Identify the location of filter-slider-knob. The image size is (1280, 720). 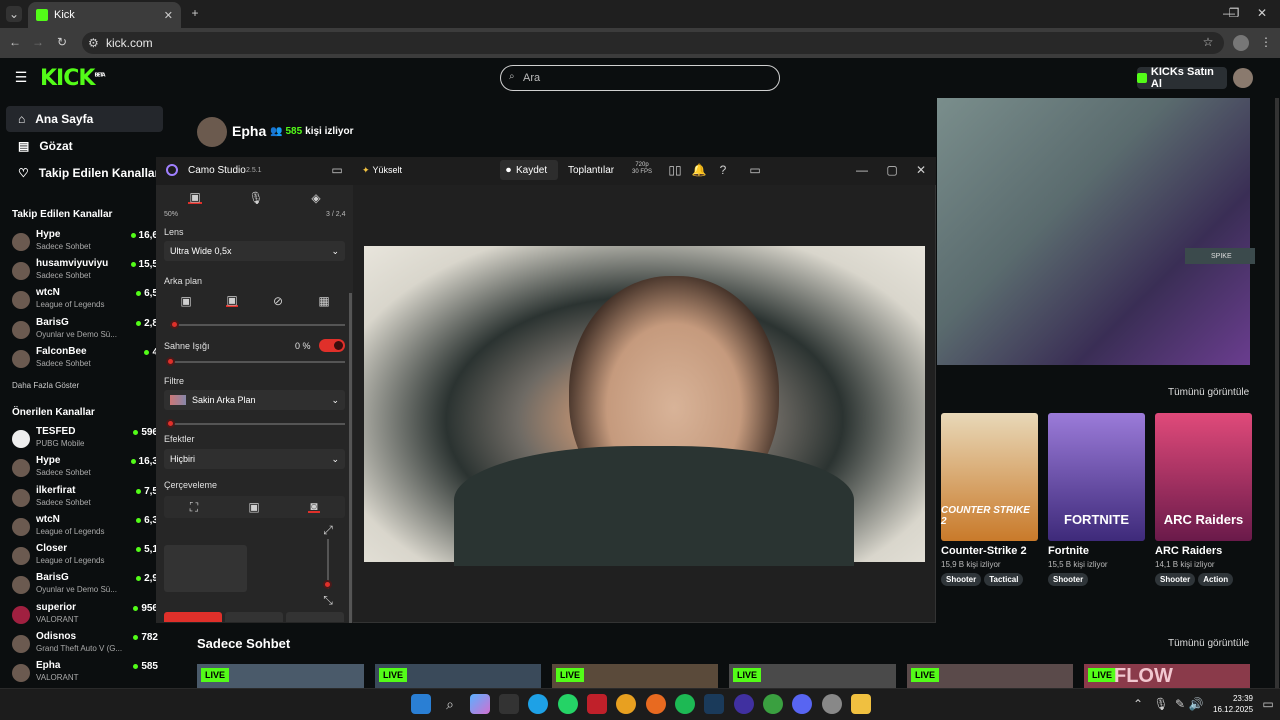
(170, 423).